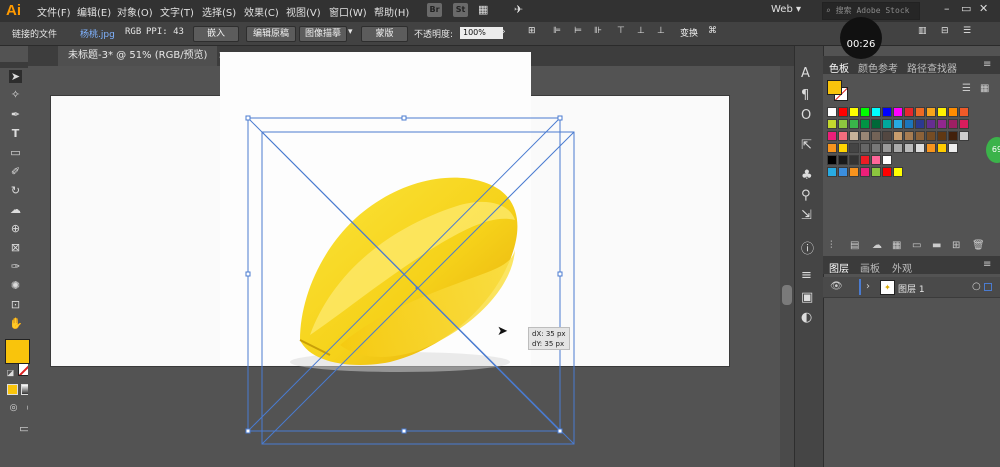  What do you see at coordinates (806, 317) in the screenshot?
I see `transparency-panel-icon: ◐` at bounding box center [806, 317].